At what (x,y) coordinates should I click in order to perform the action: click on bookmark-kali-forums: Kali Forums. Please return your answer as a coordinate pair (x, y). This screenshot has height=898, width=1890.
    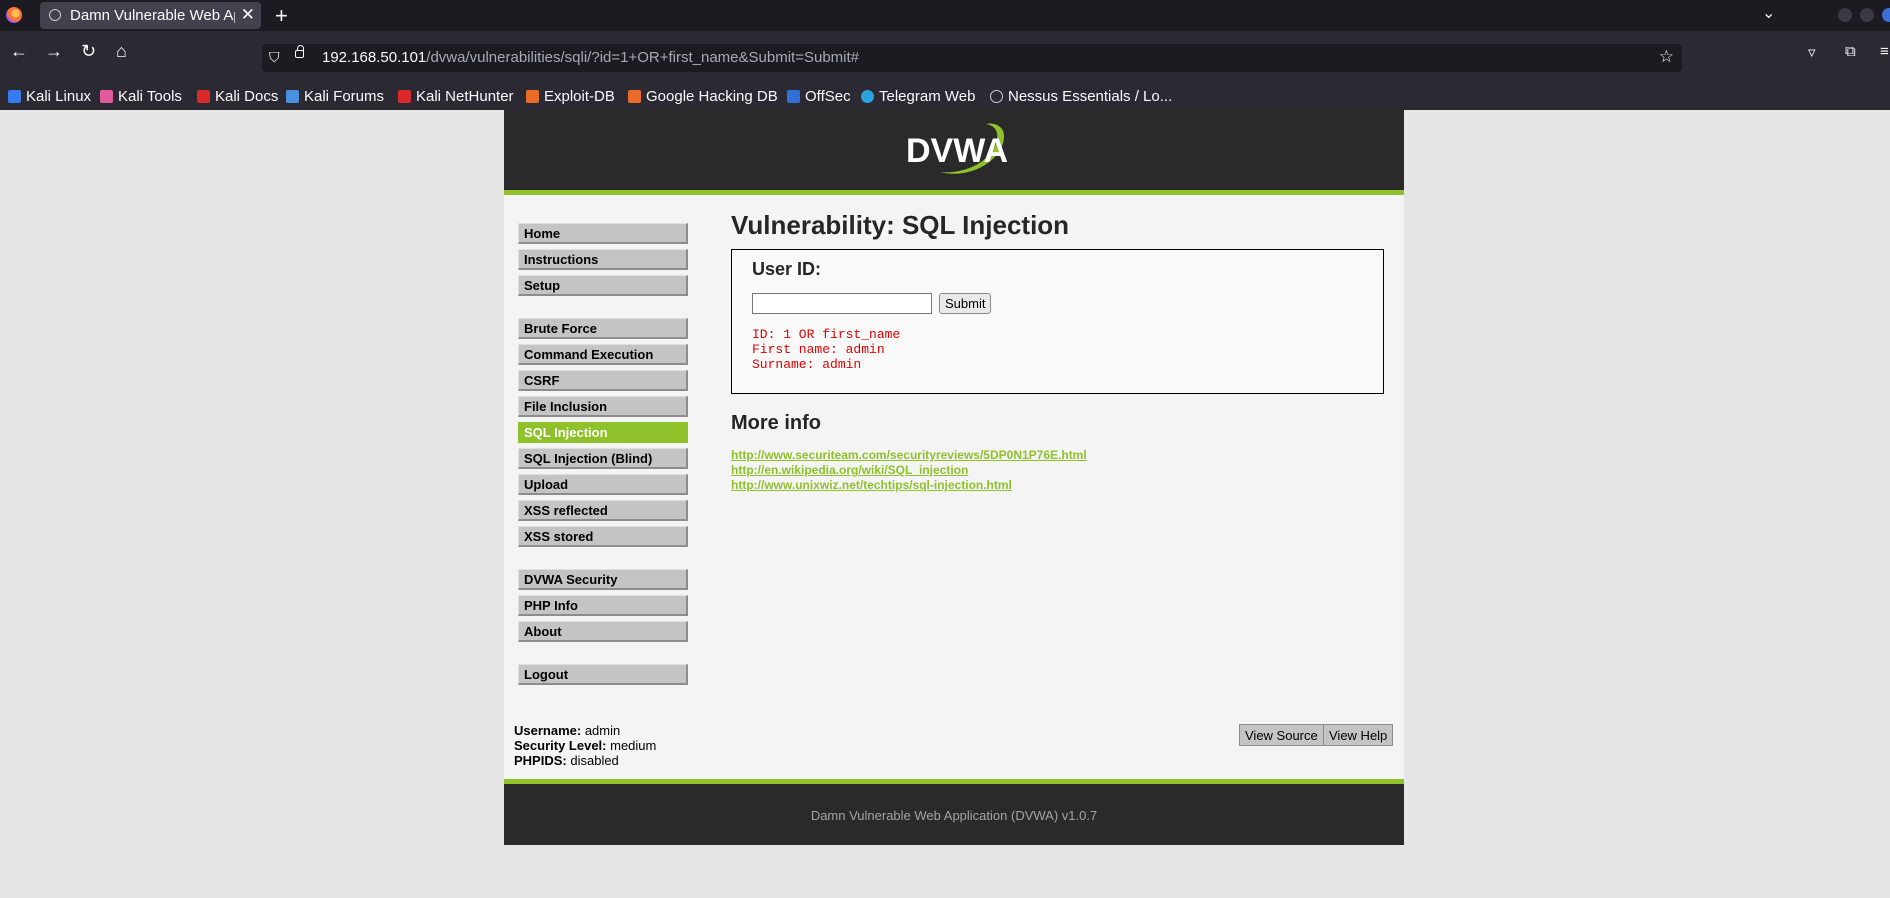
    Looking at the image, I should click on (335, 96).